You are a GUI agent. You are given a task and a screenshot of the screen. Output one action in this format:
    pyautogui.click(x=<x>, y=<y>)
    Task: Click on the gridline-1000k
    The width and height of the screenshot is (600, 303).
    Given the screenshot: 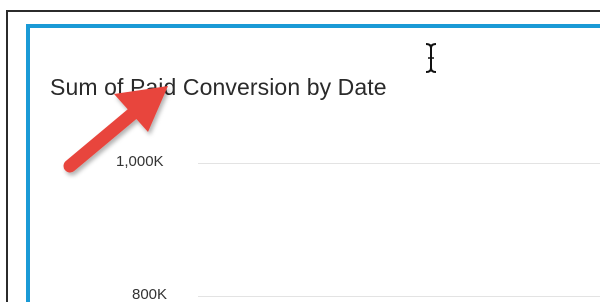 What is the action you would take?
    pyautogui.click(x=399, y=163)
    